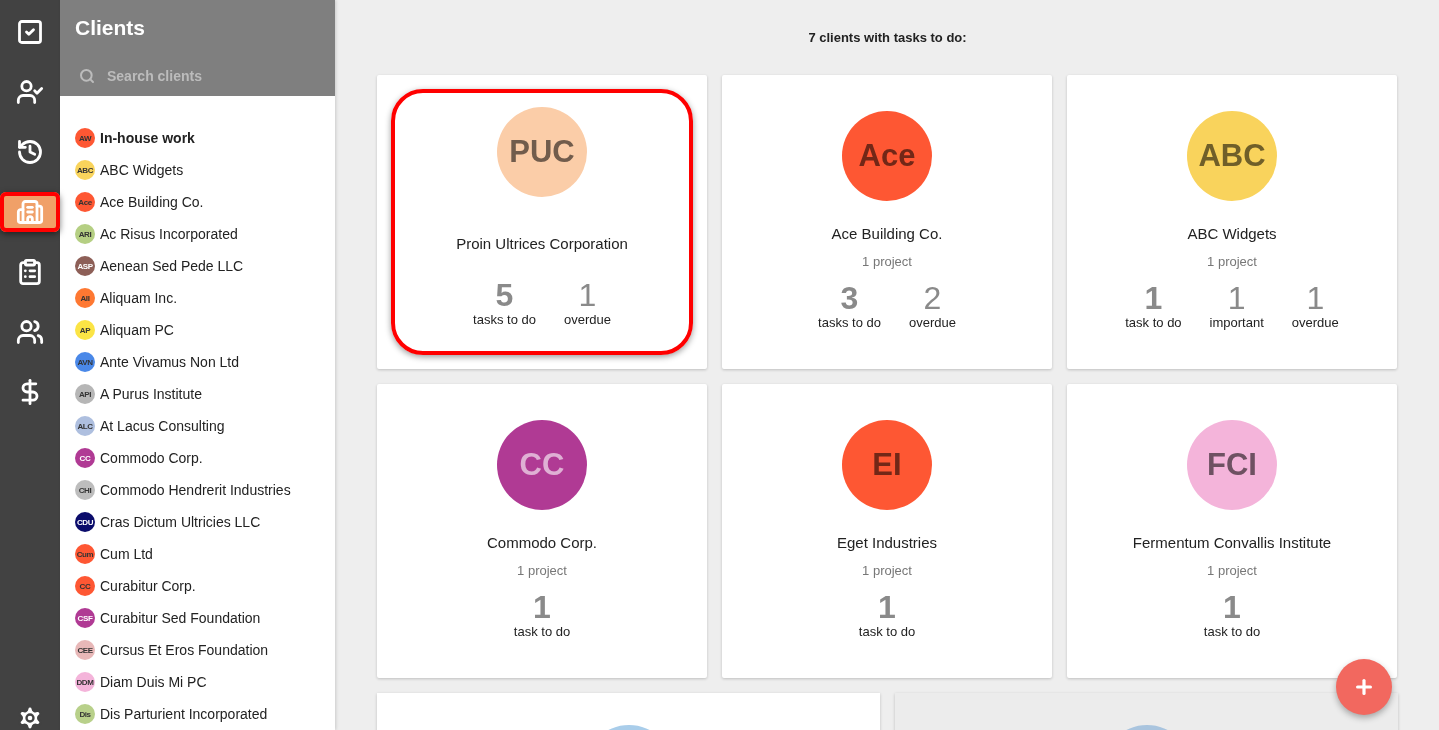 This screenshot has width=1439, height=730. What do you see at coordinates (85, 650) in the screenshot?
I see `client-avatar: CEE` at bounding box center [85, 650].